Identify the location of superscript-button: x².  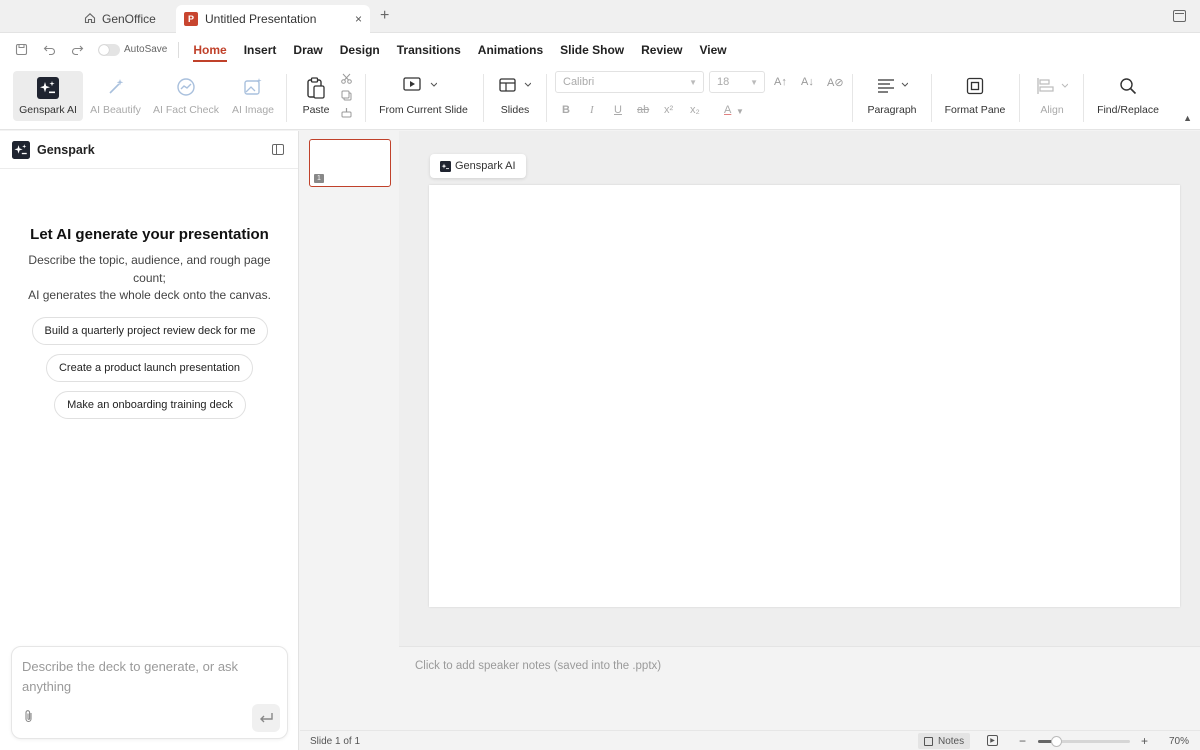
(668, 110).